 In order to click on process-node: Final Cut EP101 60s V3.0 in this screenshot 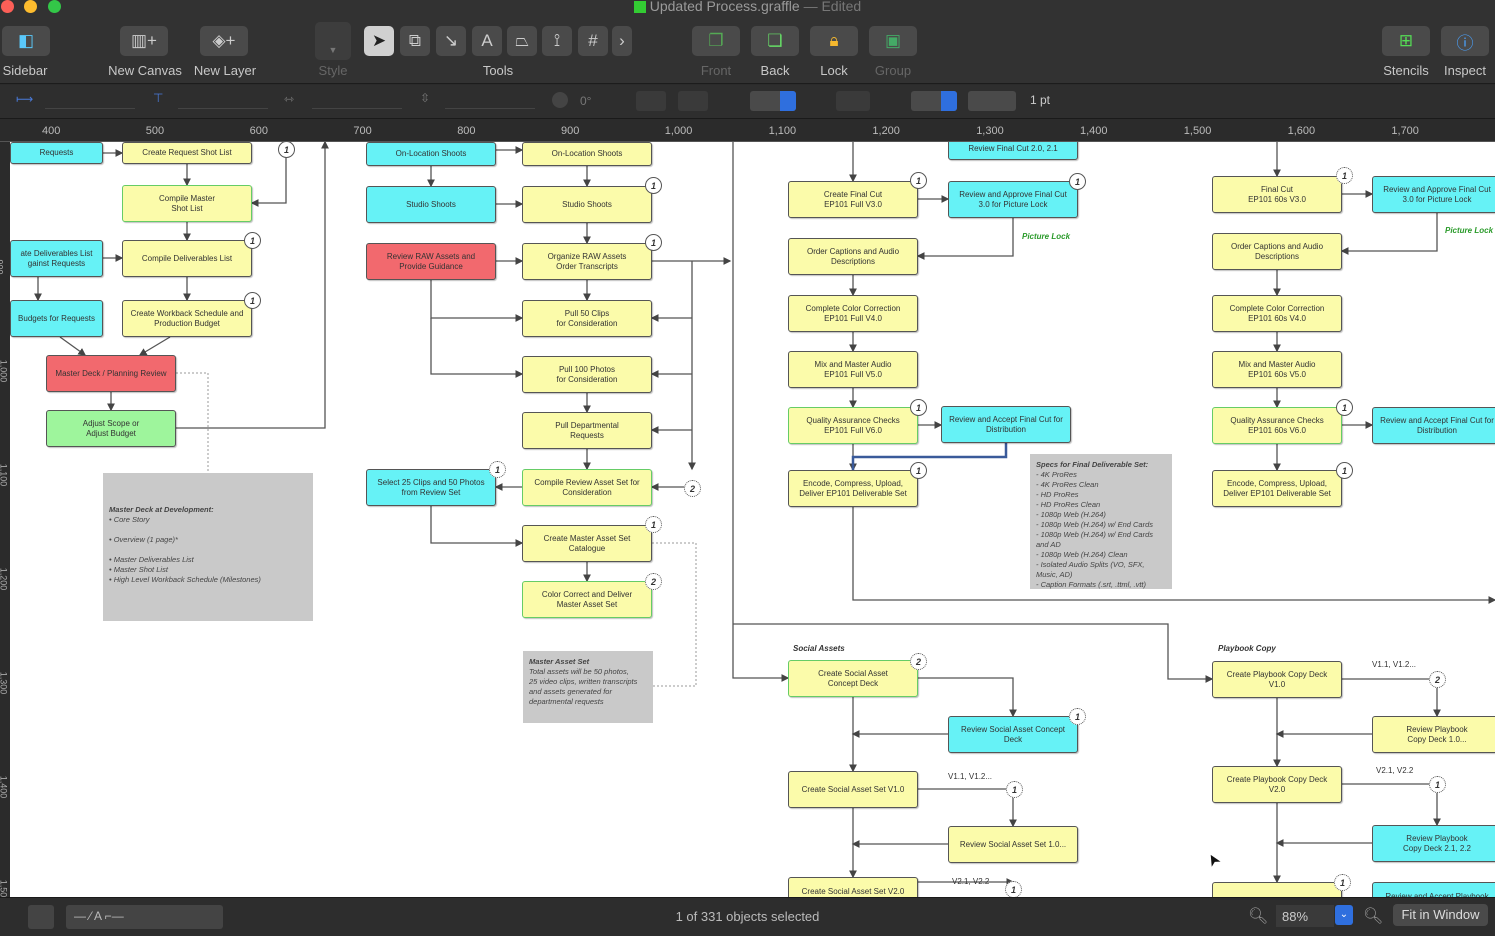, I will do `click(1277, 194)`.